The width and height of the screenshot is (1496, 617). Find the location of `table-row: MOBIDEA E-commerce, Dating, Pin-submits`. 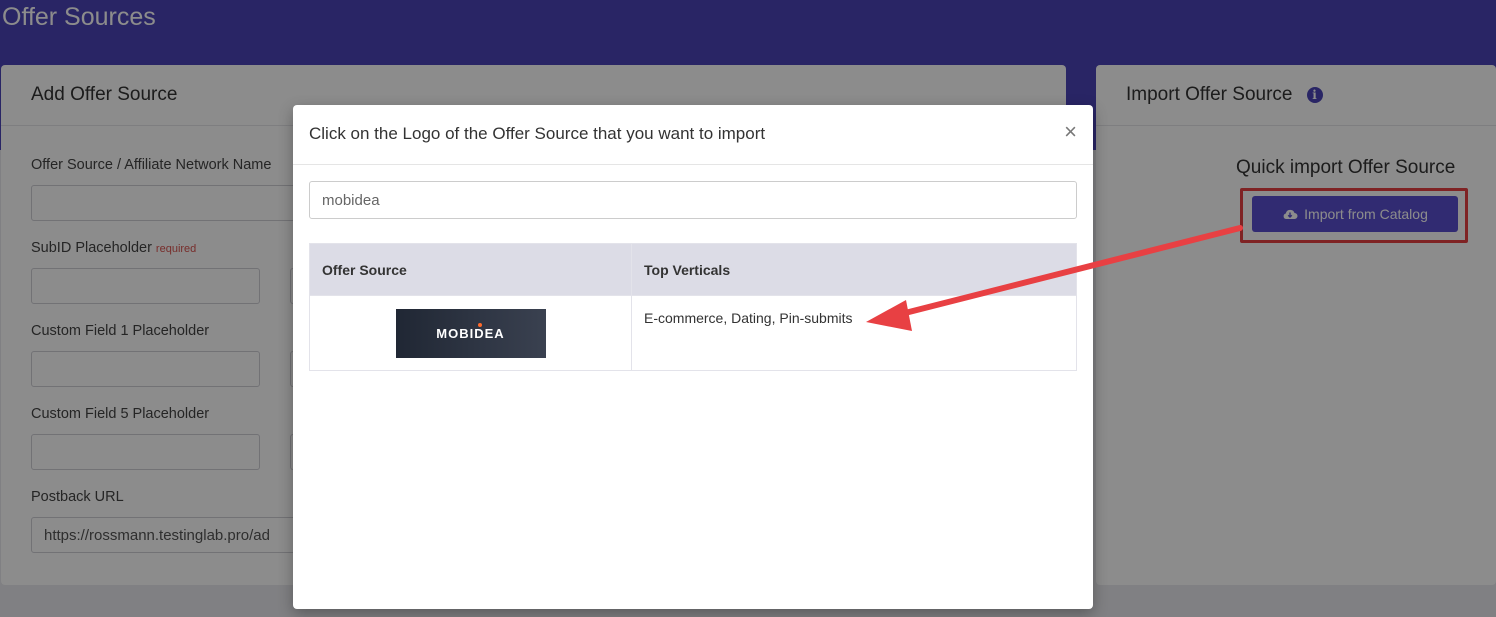

table-row: MOBIDEA E-commerce, Dating, Pin-submits is located at coordinates (693, 333).